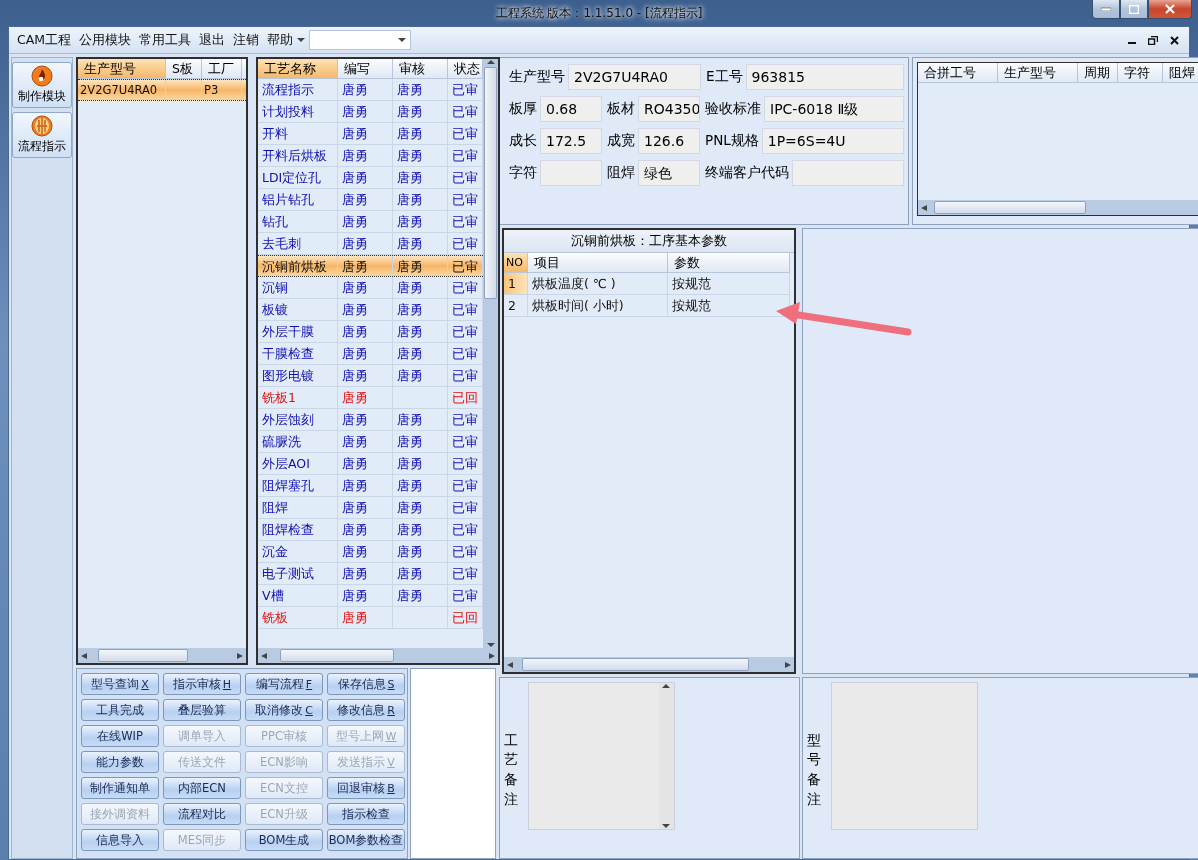 The width and height of the screenshot is (1198, 860). Describe the element at coordinates (212, 40) in the screenshot. I see `menu-item: 退出` at that location.